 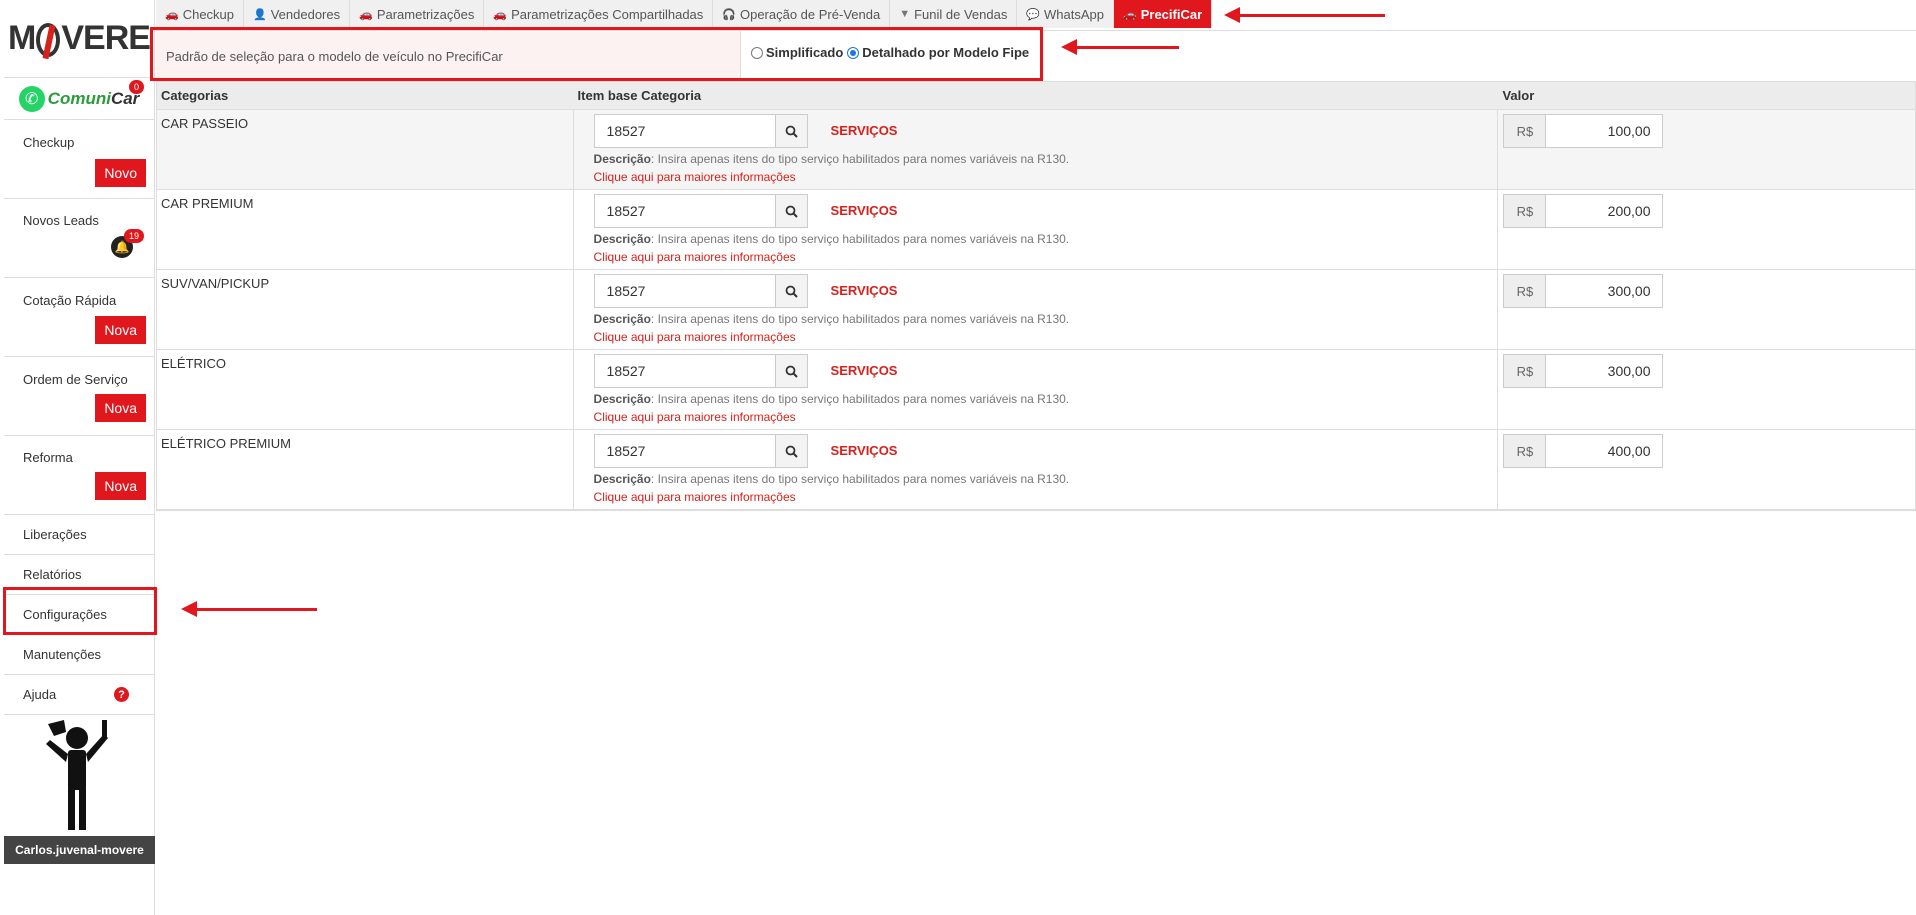 I want to click on sidebar-leads-label: Novos Leads, so click(x=51, y=220).